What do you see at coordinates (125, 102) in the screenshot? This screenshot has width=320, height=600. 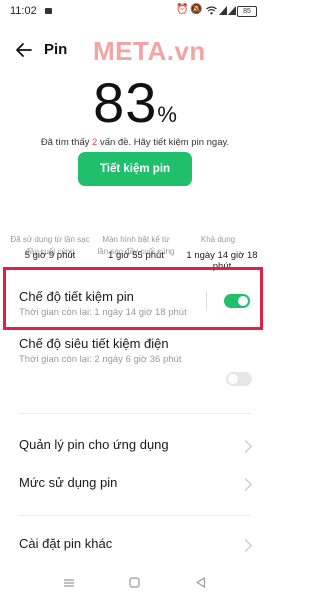 I see `battery-percent-value: 83` at bounding box center [125, 102].